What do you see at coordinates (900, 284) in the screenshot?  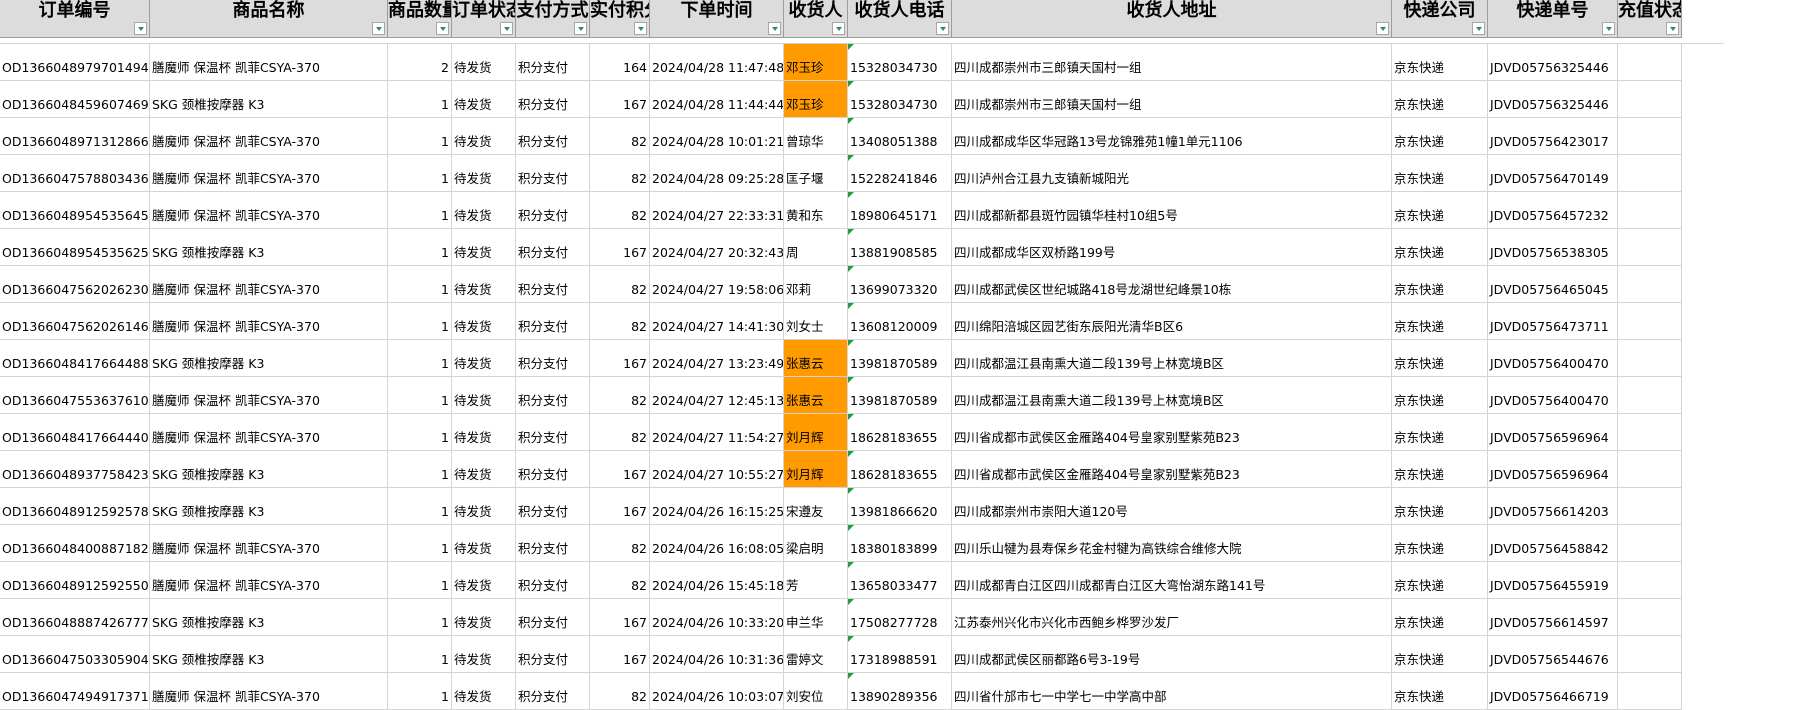 I see `cell-receiver-phone: 13699073320` at bounding box center [900, 284].